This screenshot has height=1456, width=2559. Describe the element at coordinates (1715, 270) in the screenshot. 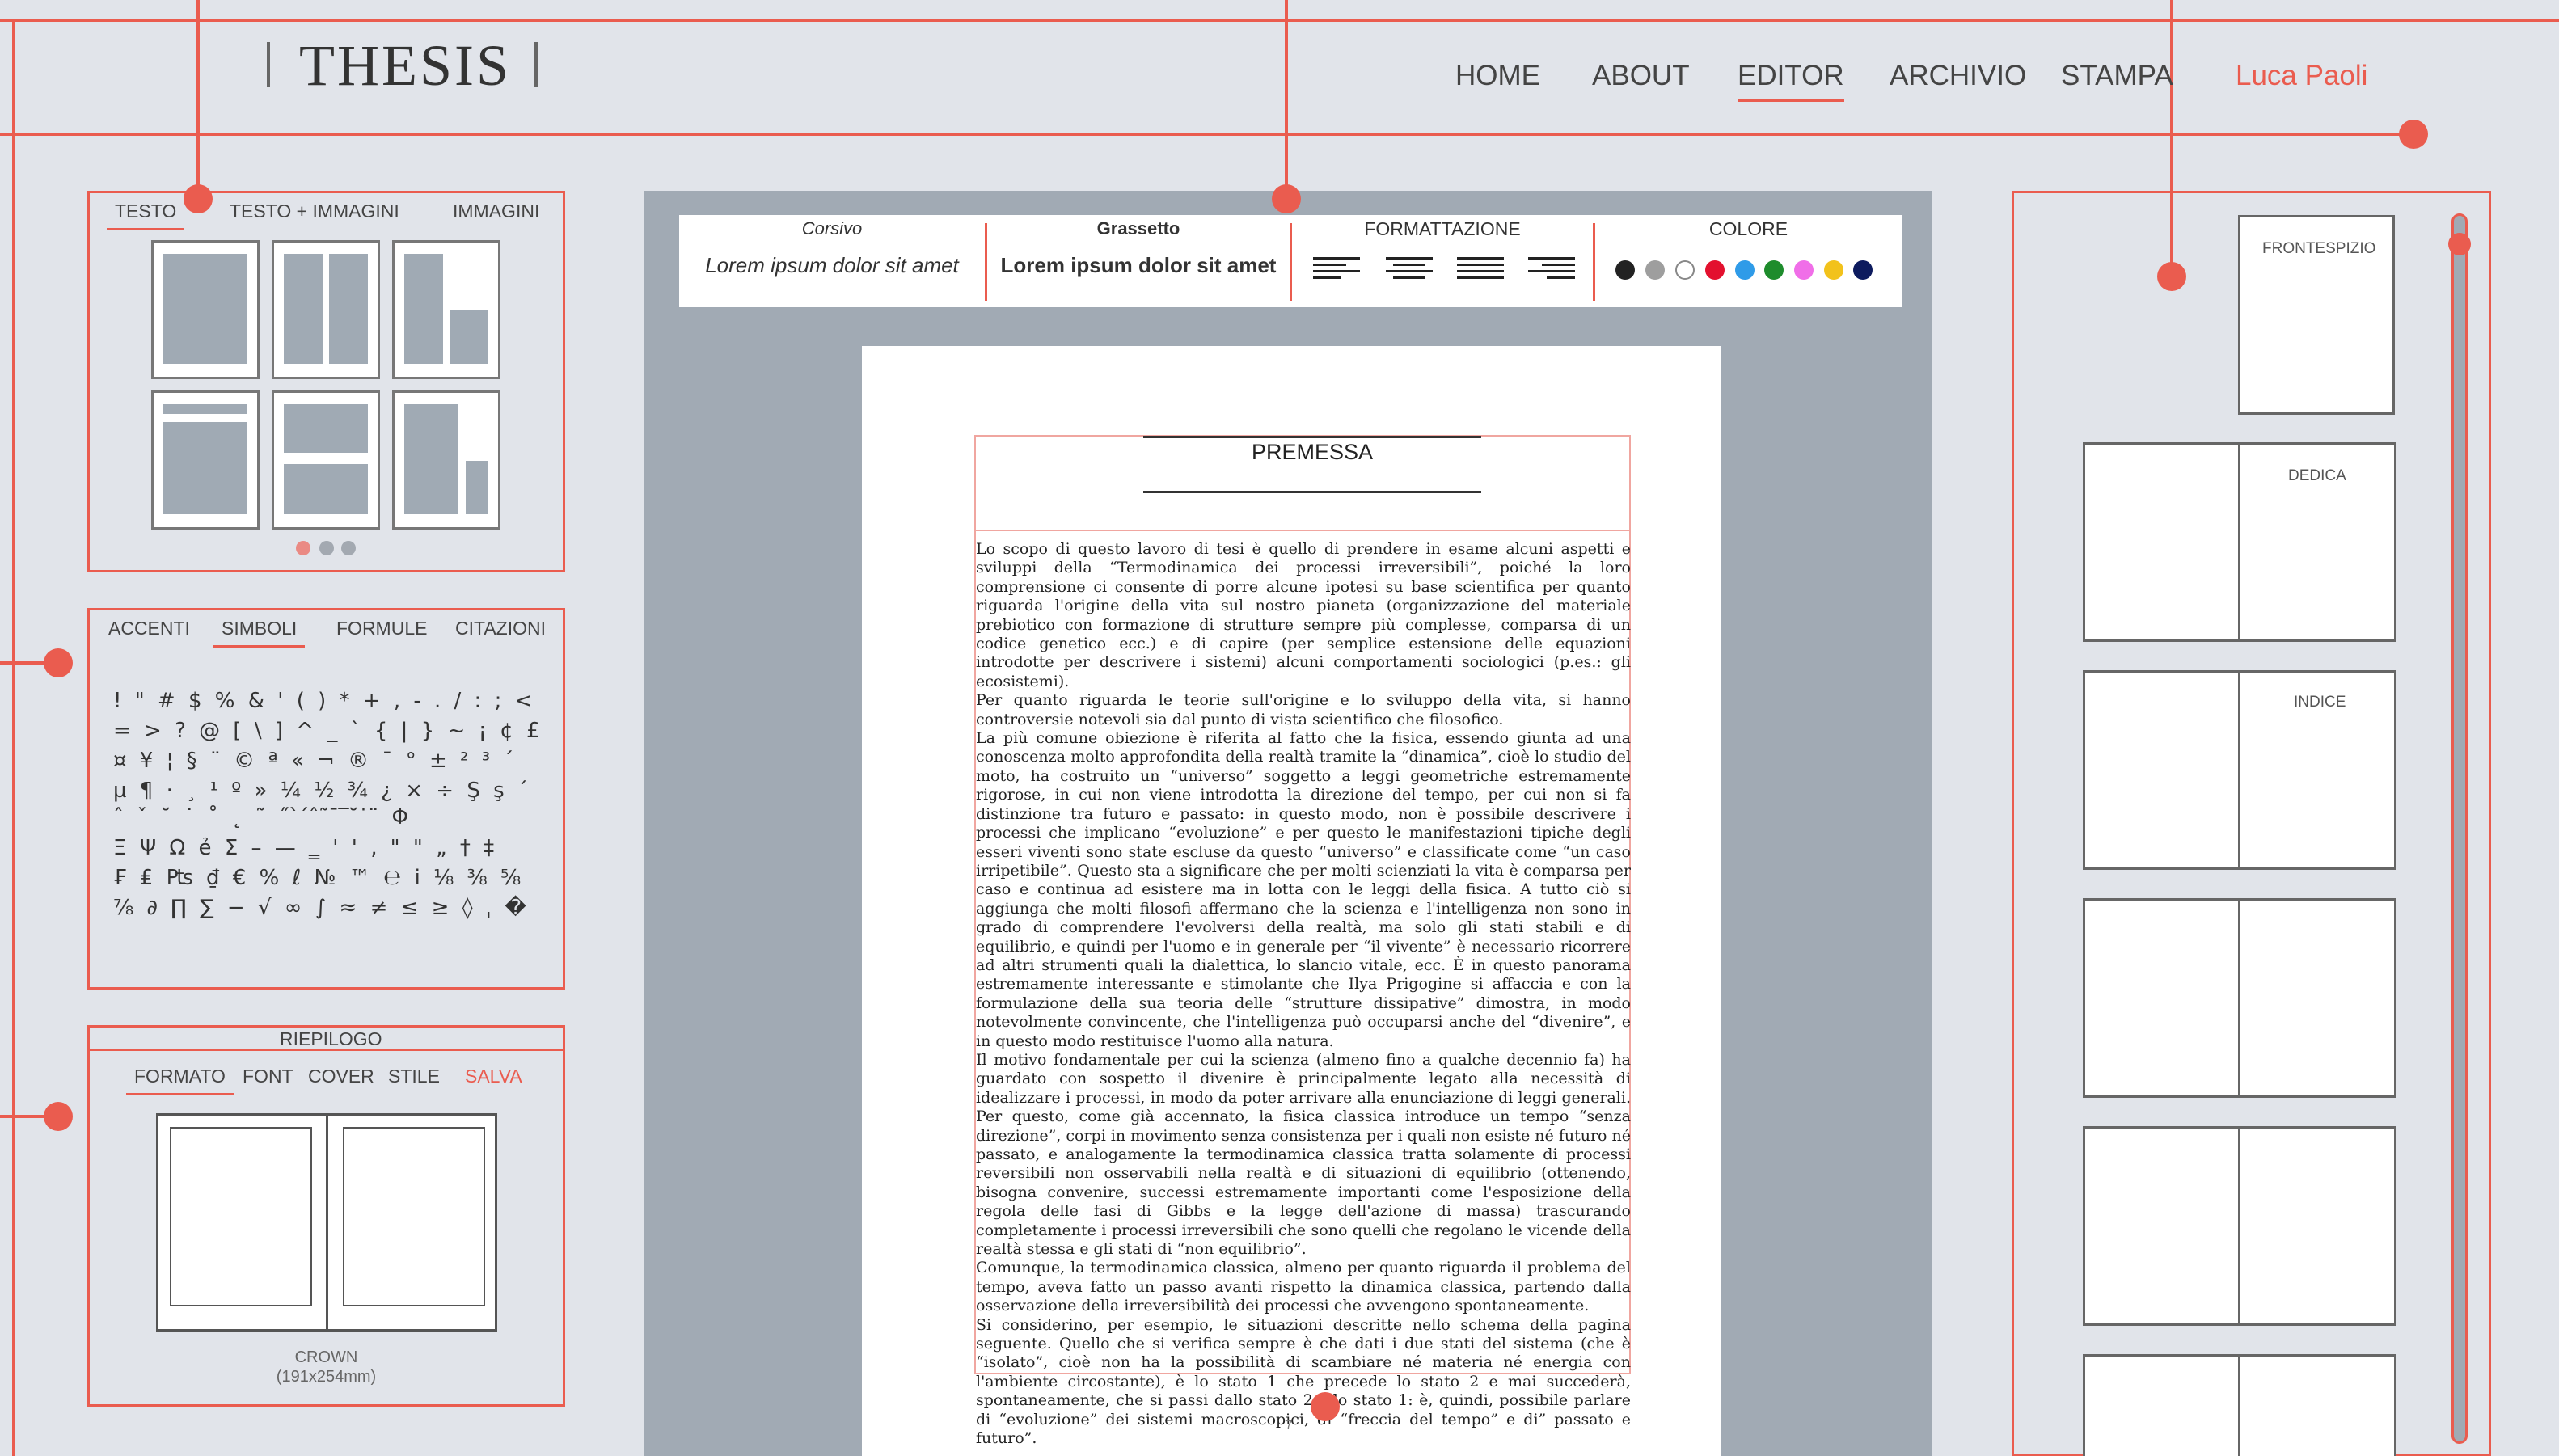

I see `color-swatch-red` at that location.